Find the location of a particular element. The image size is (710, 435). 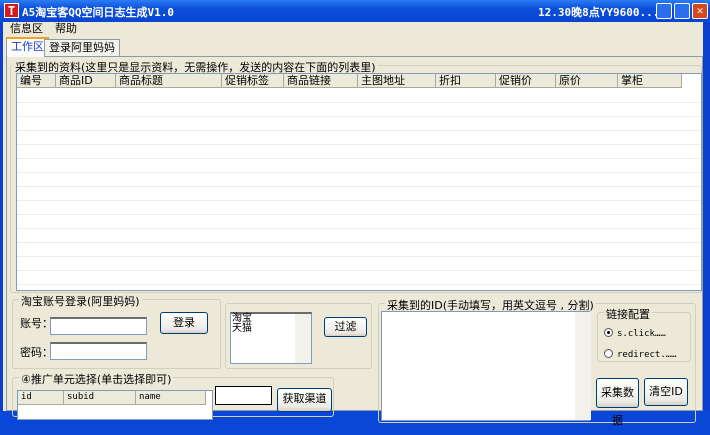

menu-info: 信息区 is located at coordinates (26, 28).